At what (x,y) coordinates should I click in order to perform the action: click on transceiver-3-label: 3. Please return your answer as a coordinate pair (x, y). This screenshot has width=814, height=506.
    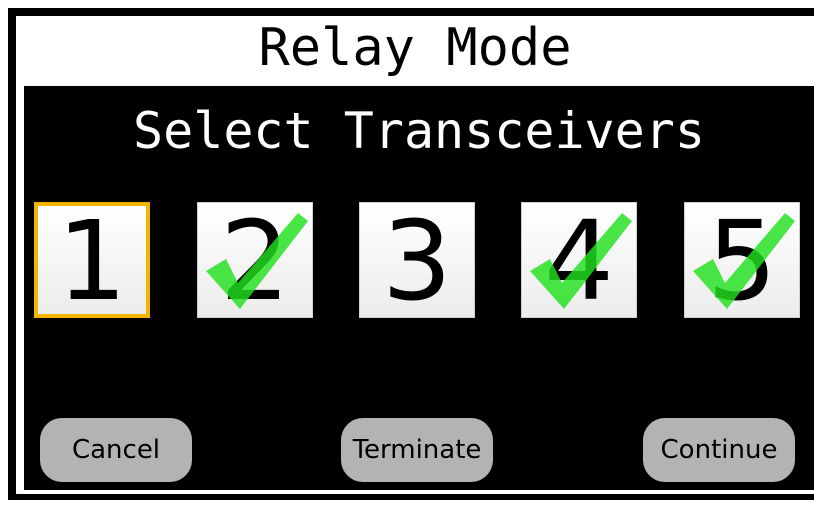
    Looking at the image, I should click on (417, 261).